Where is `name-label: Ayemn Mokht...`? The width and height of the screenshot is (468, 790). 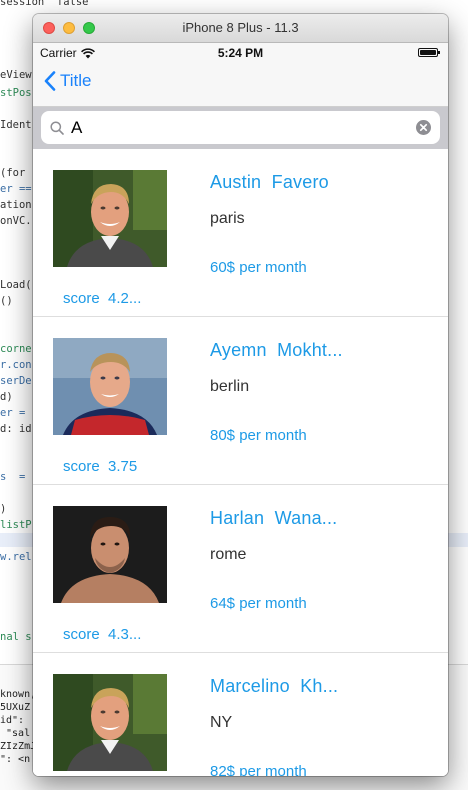 name-label: Ayemn Mokht... is located at coordinates (276, 350).